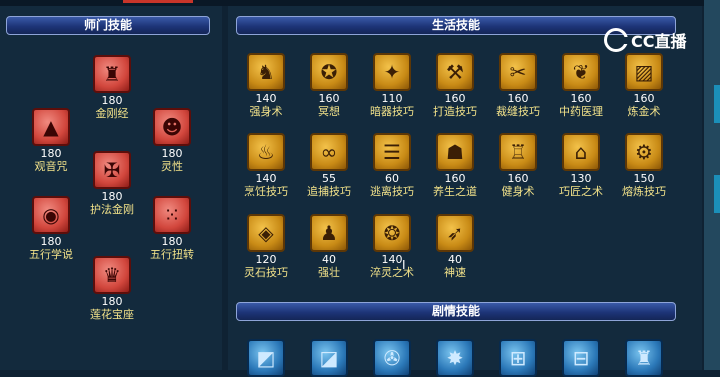 The width and height of the screenshot is (720, 377). What do you see at coordinates (172, 127) in the screenshot?
I see `skill-icon: ☻` at bounding box center [172, 127].